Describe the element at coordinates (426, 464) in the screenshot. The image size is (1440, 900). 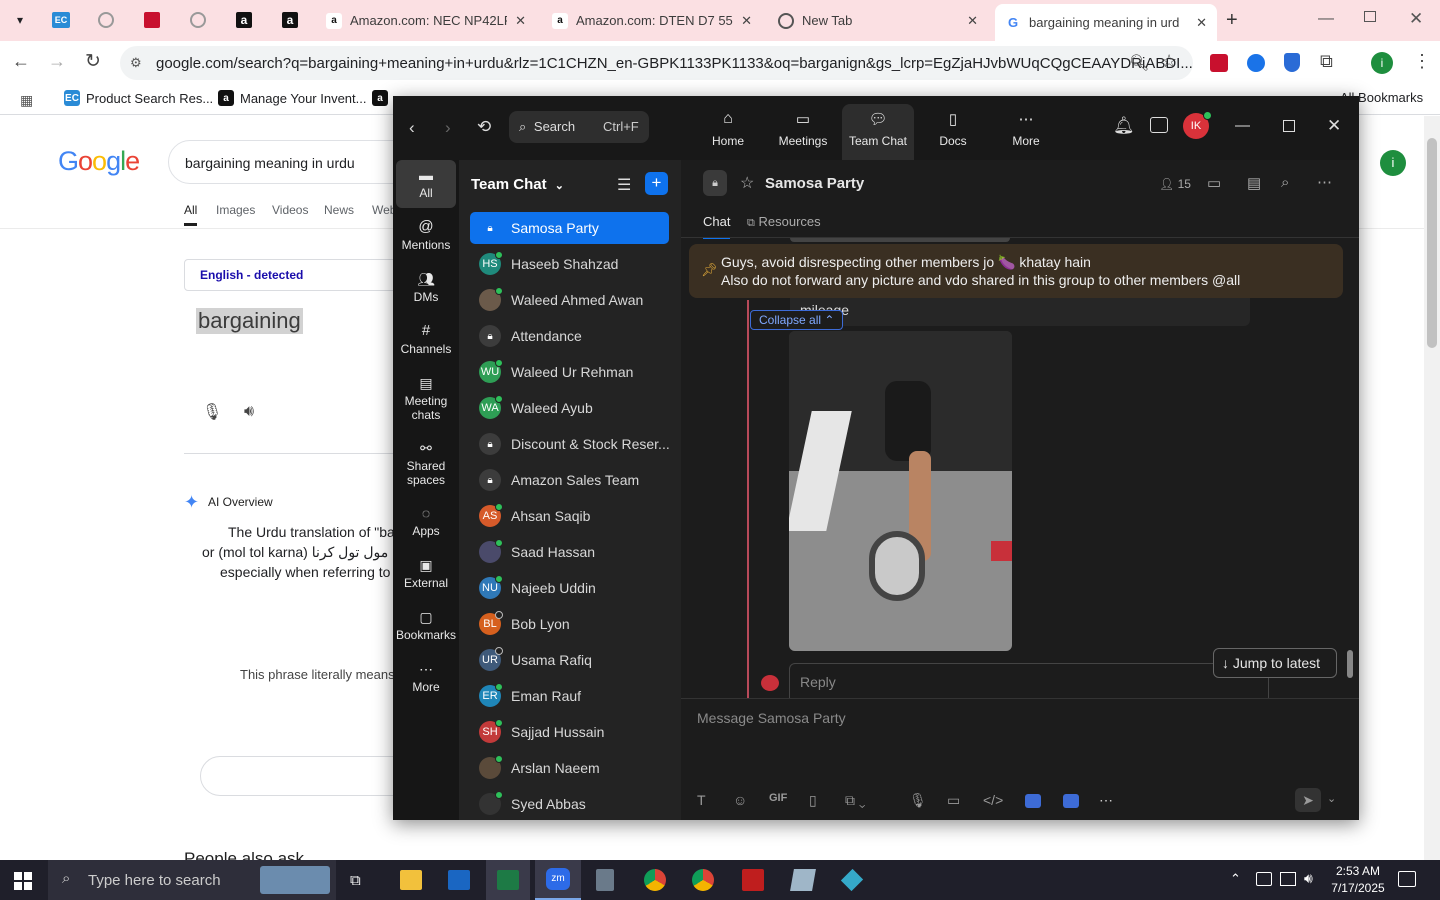
I see `rail-shared-spaces: ⚯ Shared spaces` at that location.